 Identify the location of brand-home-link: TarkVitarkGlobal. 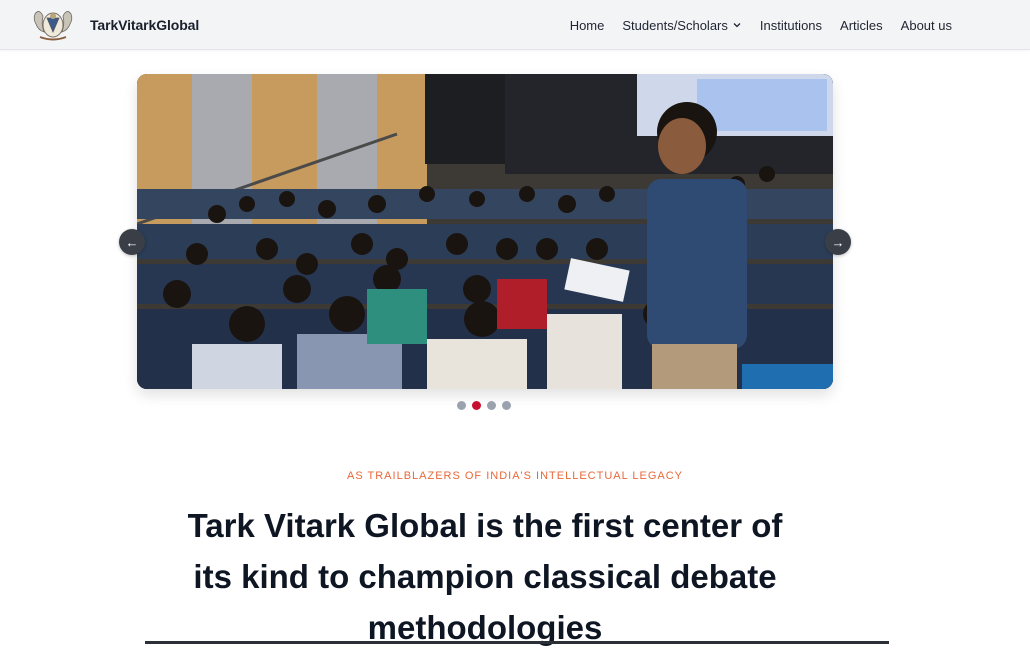
(114, 25).